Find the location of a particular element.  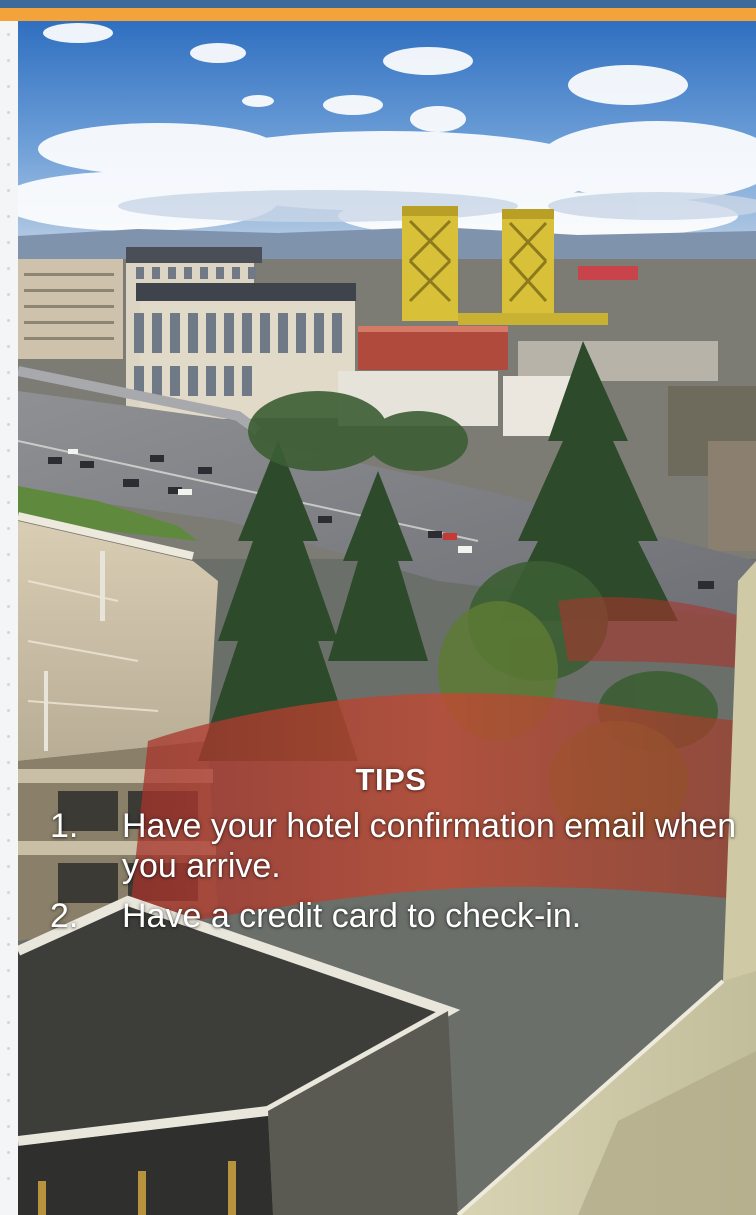

accent-bar is located at coordinates (378, 14).